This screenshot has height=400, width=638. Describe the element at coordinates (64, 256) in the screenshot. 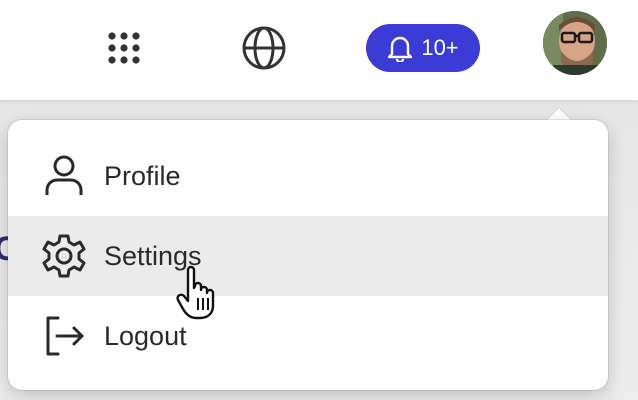

I see `gear-icon` at that location.